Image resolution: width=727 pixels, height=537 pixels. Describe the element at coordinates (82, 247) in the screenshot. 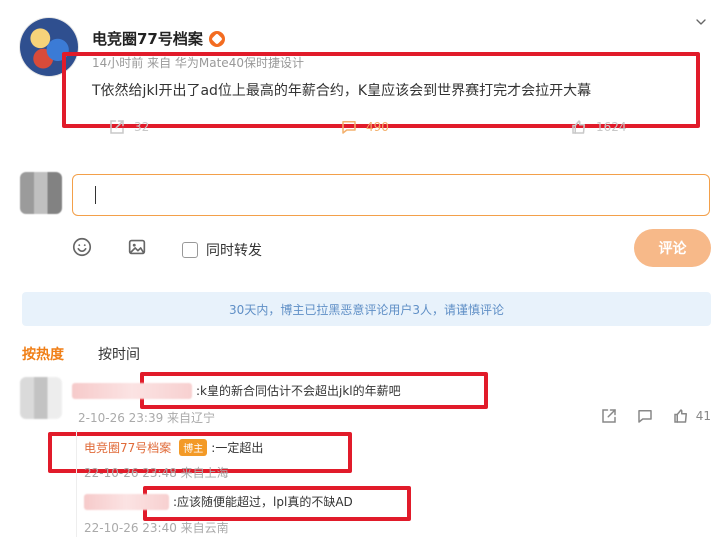

I see `emoji-icon` at that location.